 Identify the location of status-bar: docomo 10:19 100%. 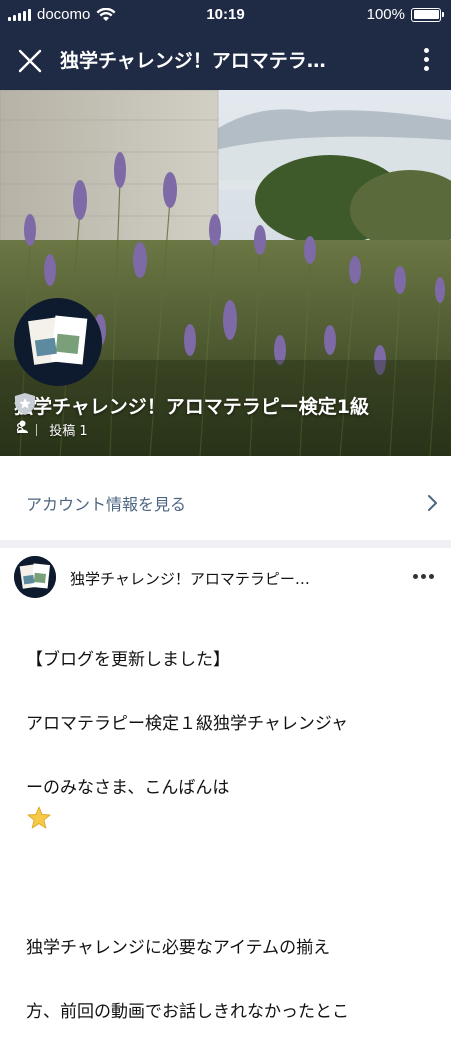
(225, 15).